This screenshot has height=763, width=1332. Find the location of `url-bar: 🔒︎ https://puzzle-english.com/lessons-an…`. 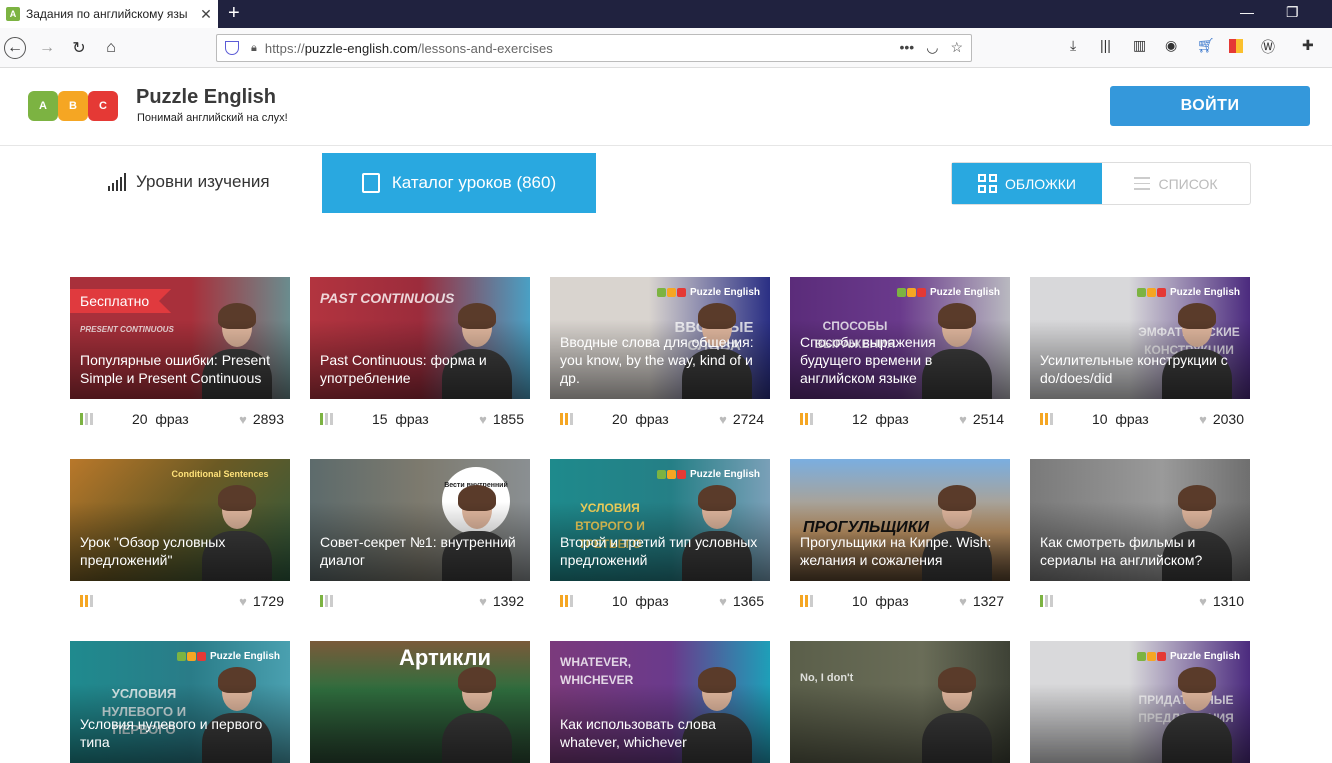

url-bar: 🔒︎ https://puzzle-english.com/lessons-an… is located at coordinates (594, 48).